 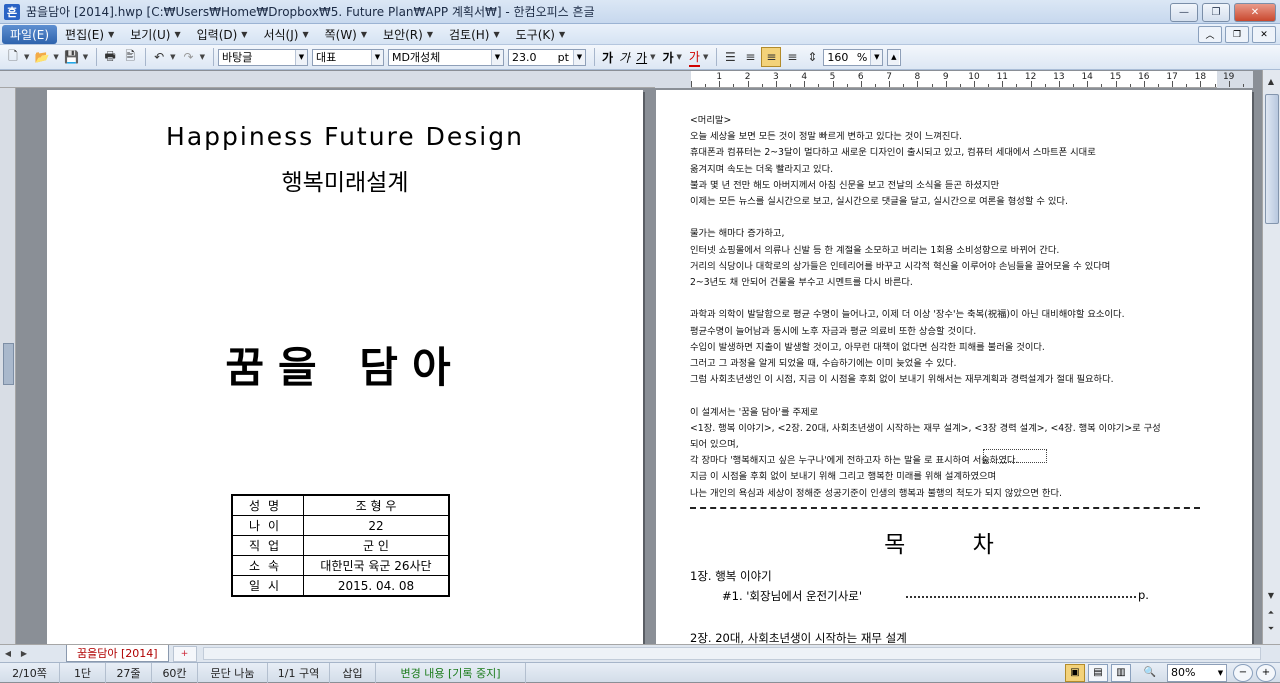 What do you see at coordinates (155, 34) in the screenshot?
I see `menu-view: 보기(U) ▼` at bounding box center [155, 34].